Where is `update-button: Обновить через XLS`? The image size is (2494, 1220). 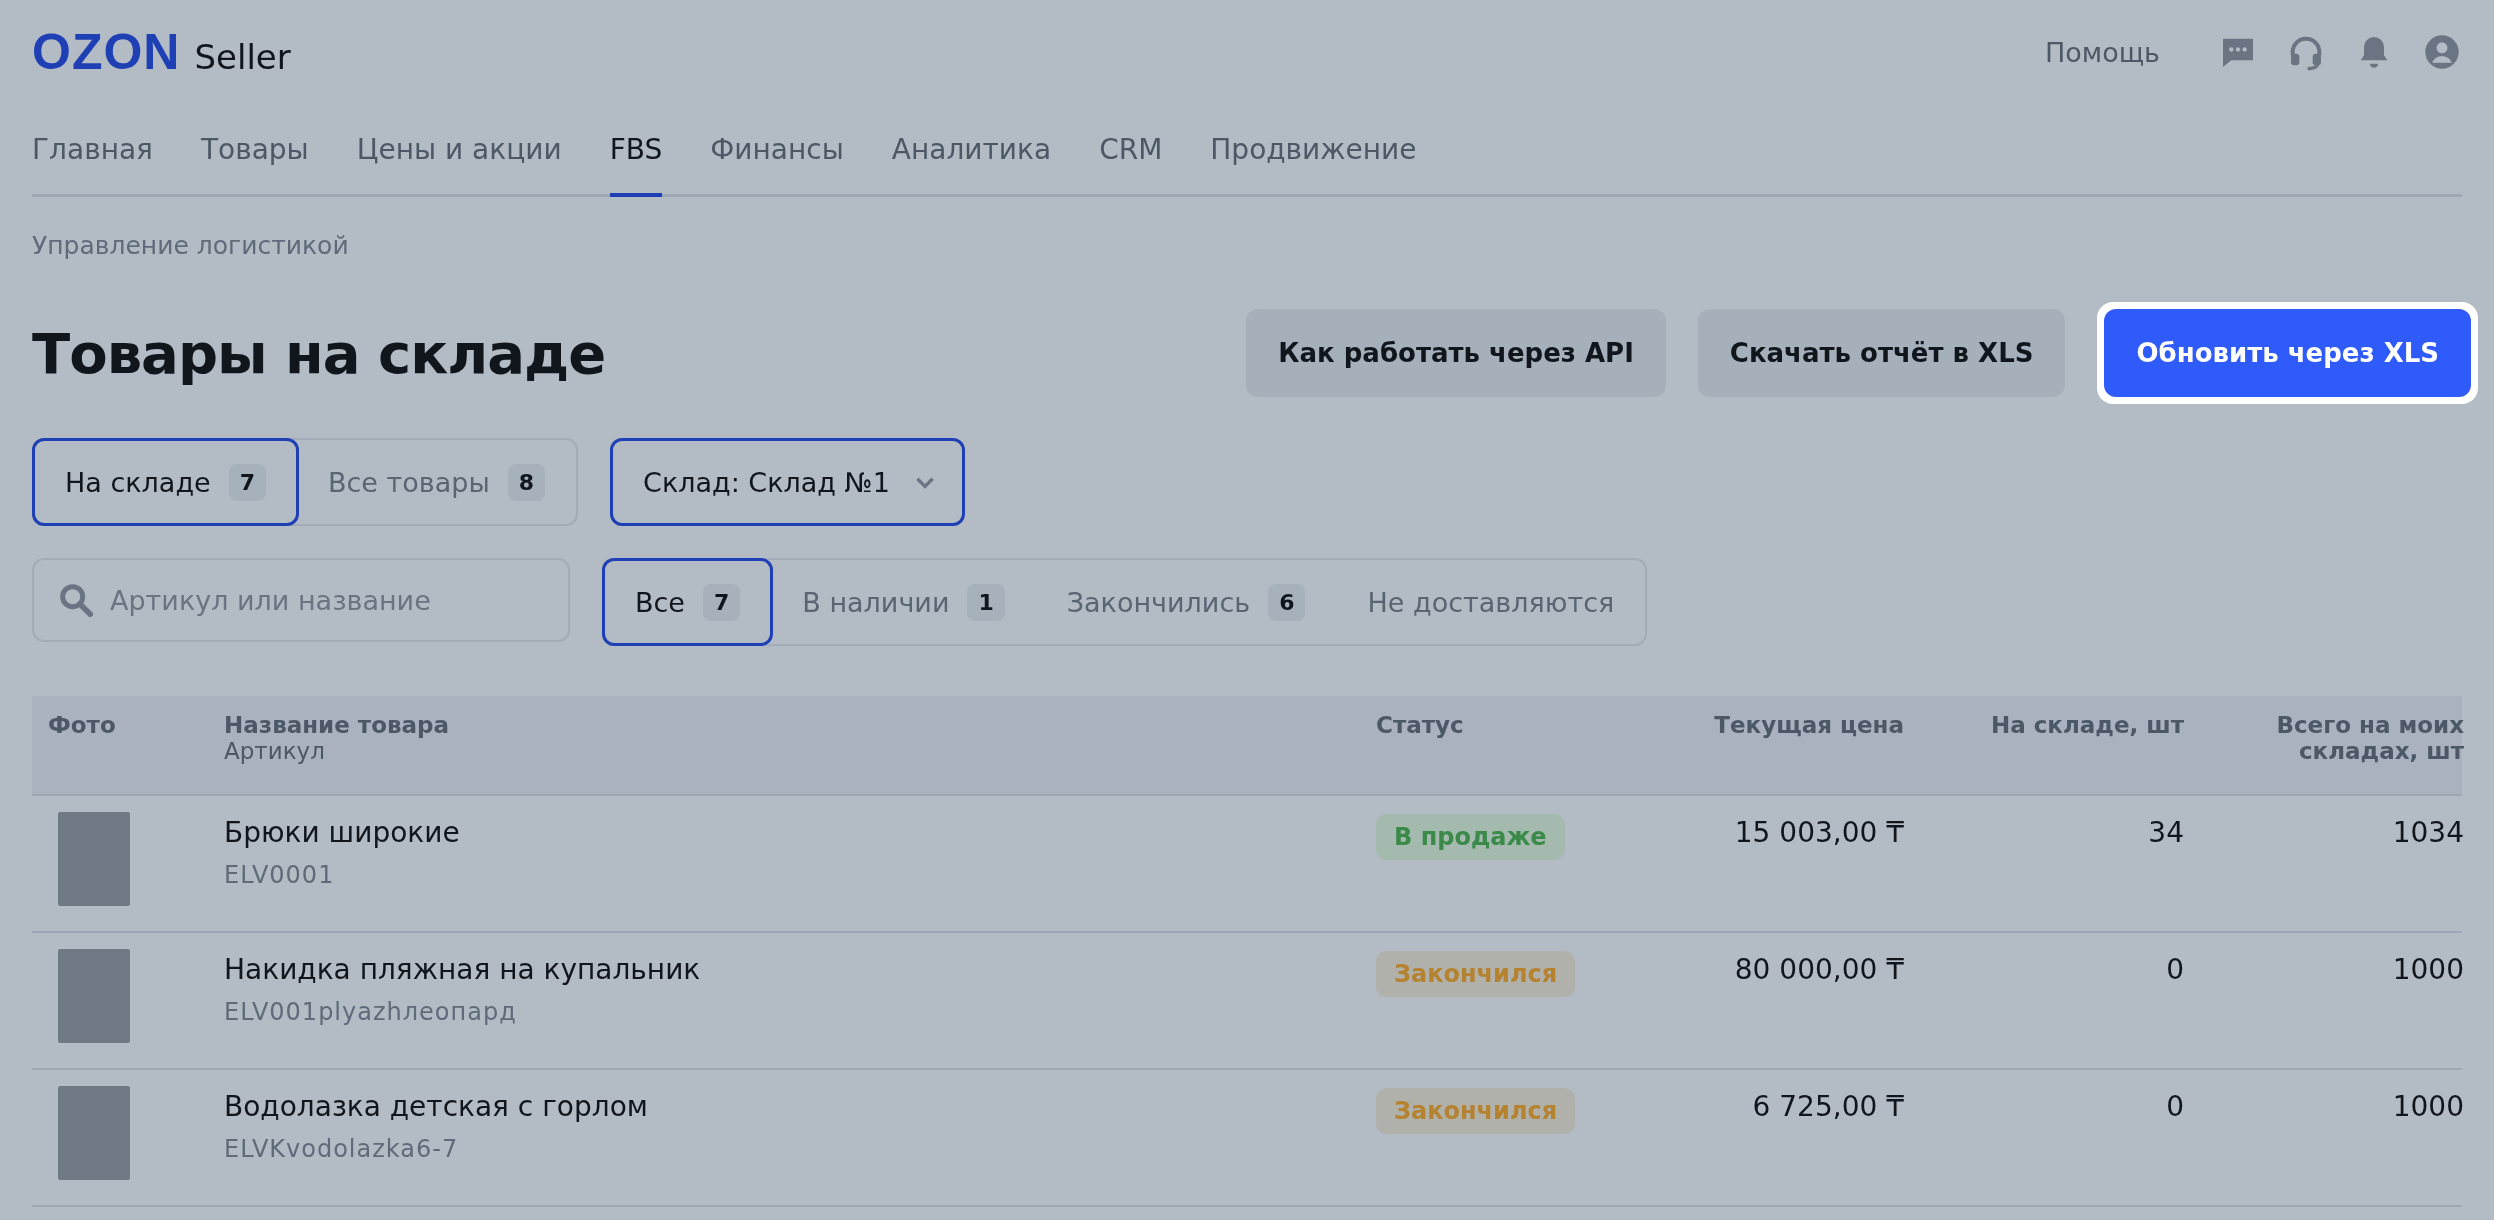
update-button: Обновить через XLS is located at coordinates (2287, 353).